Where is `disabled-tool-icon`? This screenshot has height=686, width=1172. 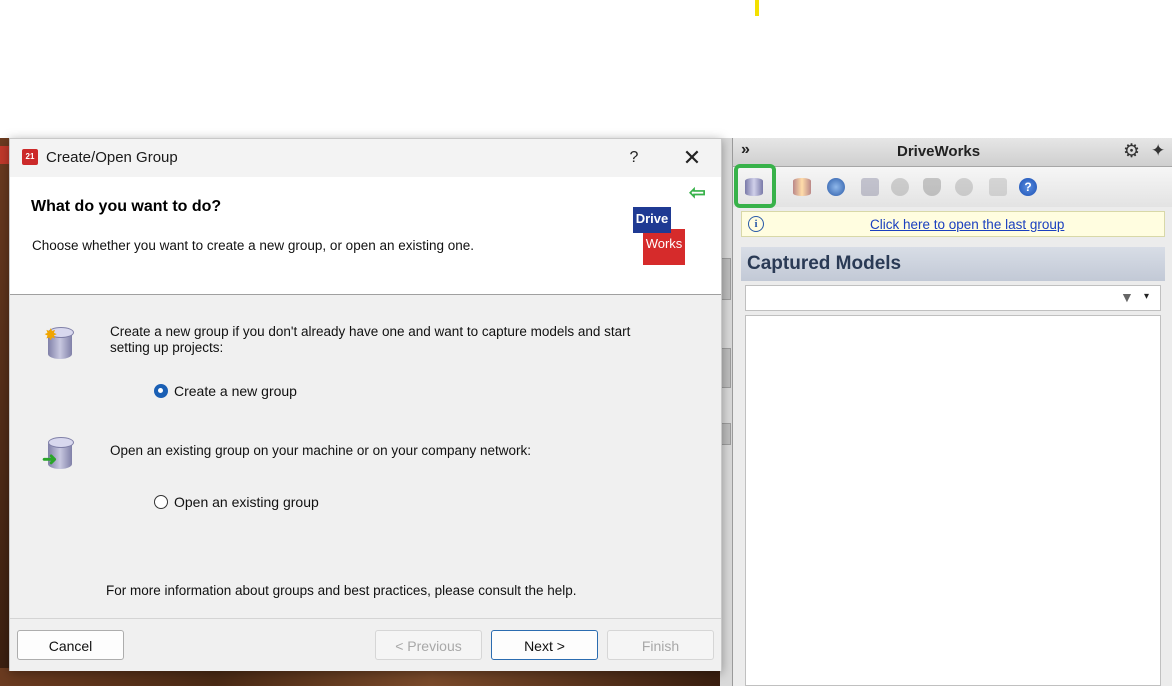
disabled-tool-icon is located at coordinates (900, 187).